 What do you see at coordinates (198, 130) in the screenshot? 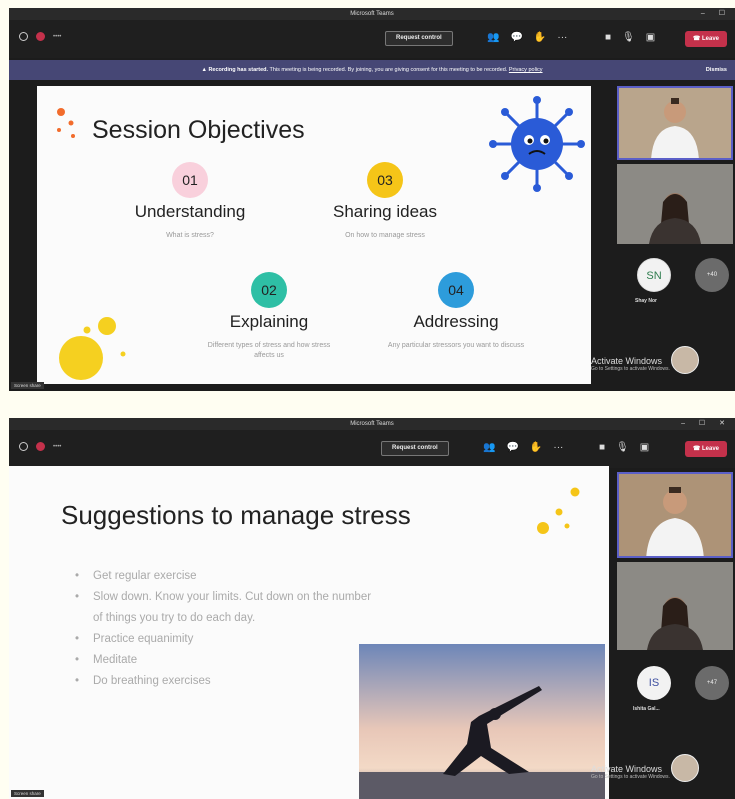
I see `slide-title: Session Objectives` at bounding box center [198, 130].